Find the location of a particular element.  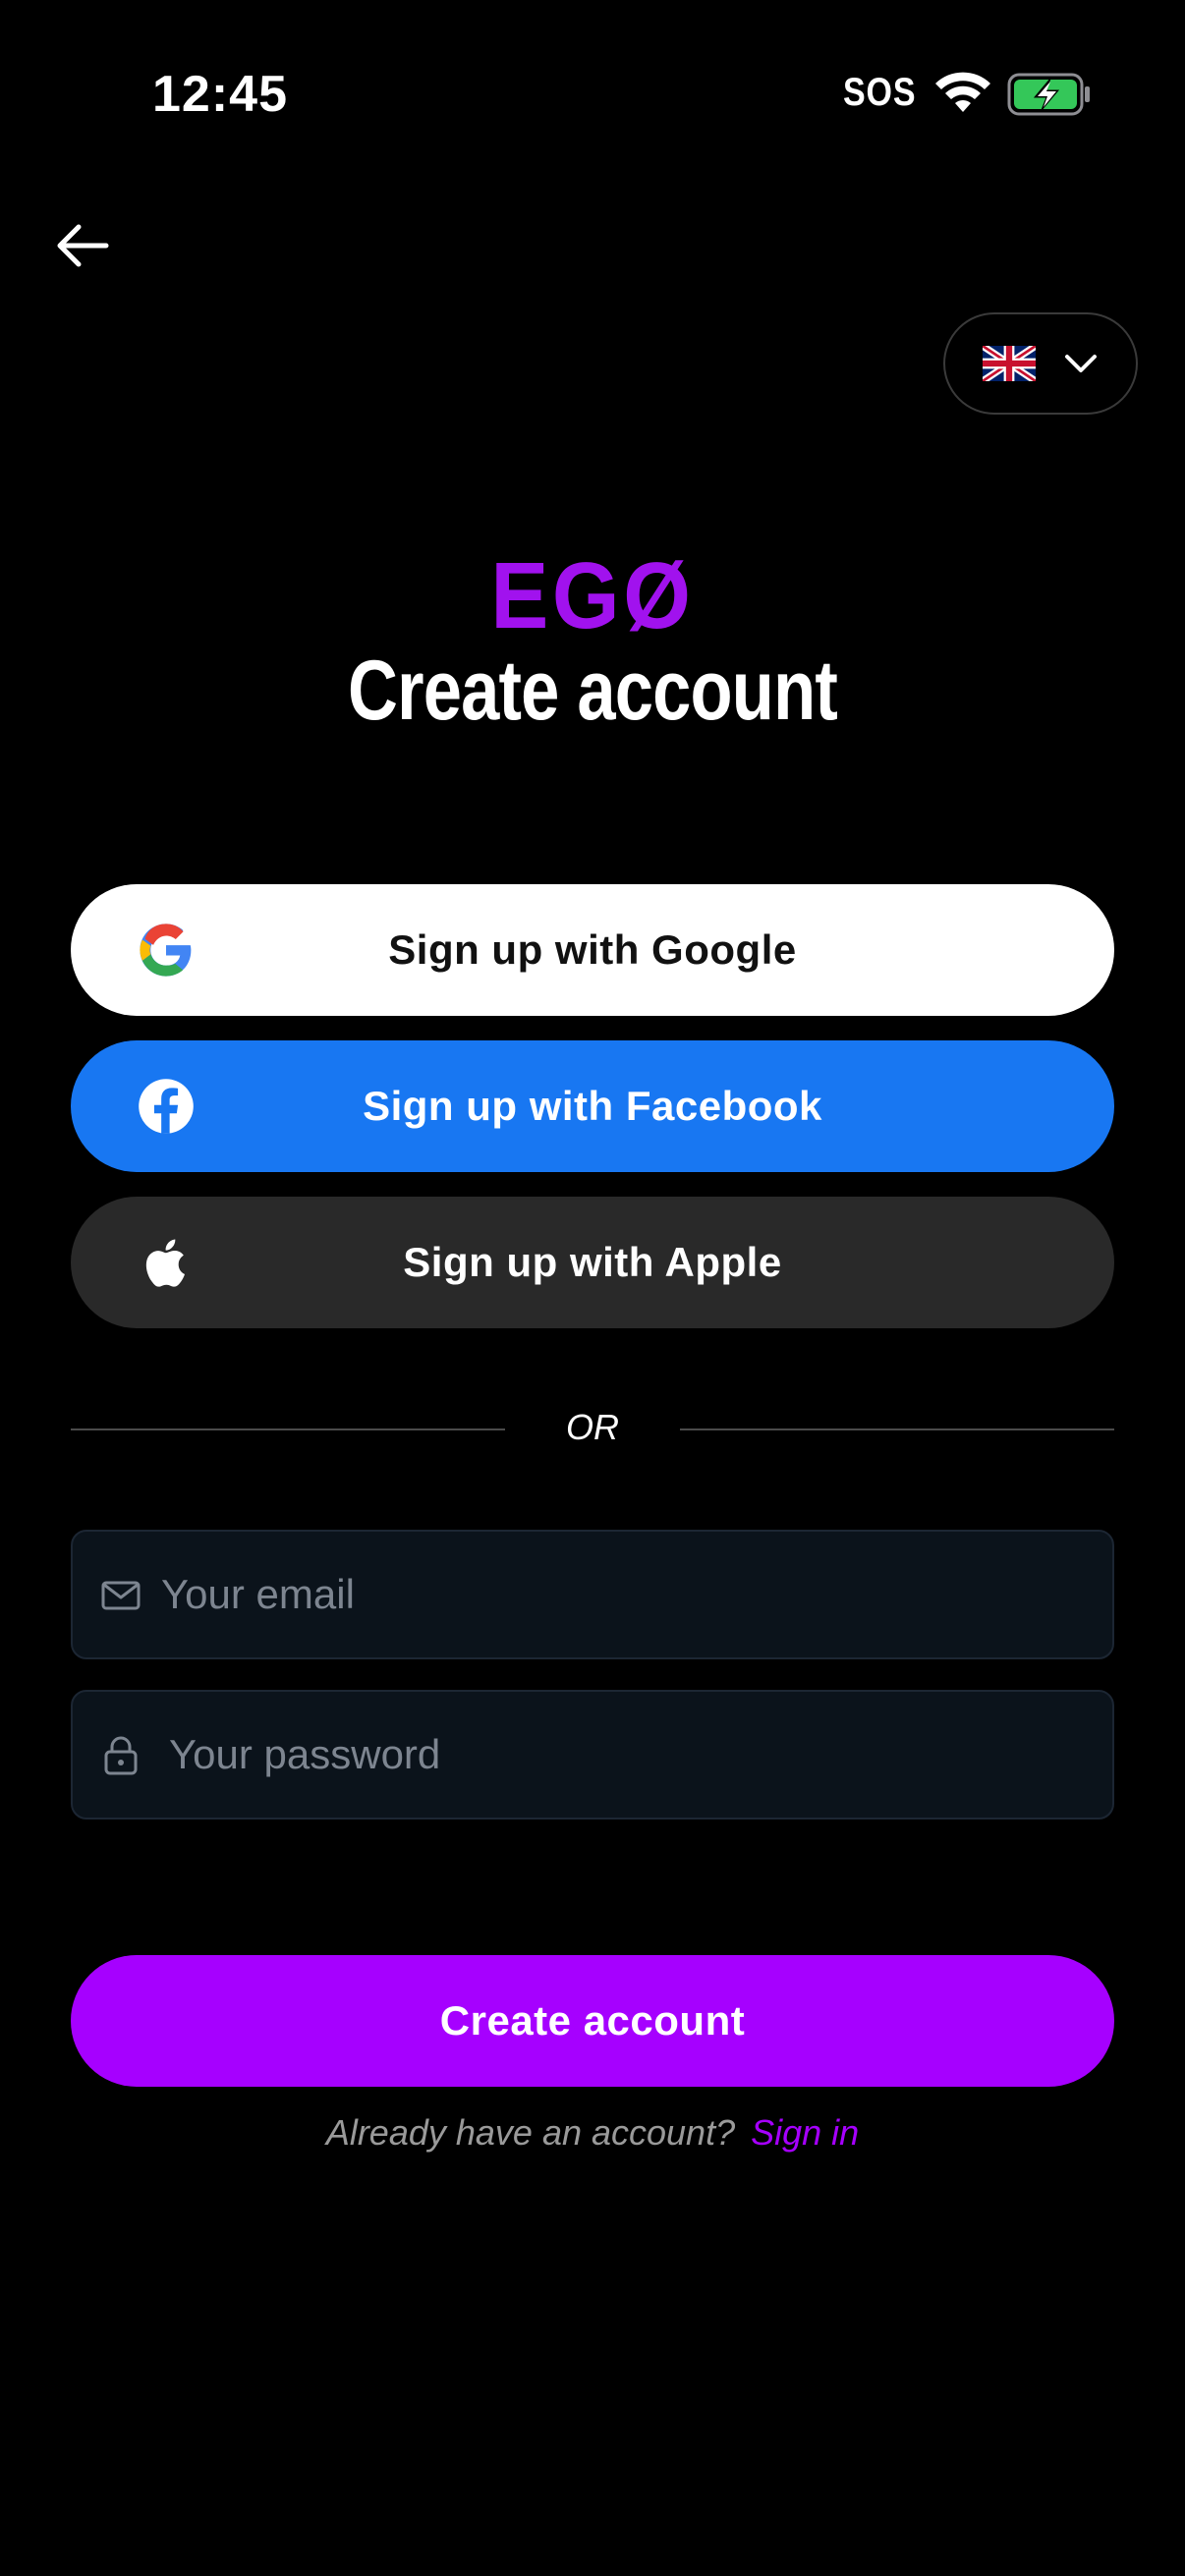

apple-signup-label: Sign up with Apple is located at coordinates (592, 1262).